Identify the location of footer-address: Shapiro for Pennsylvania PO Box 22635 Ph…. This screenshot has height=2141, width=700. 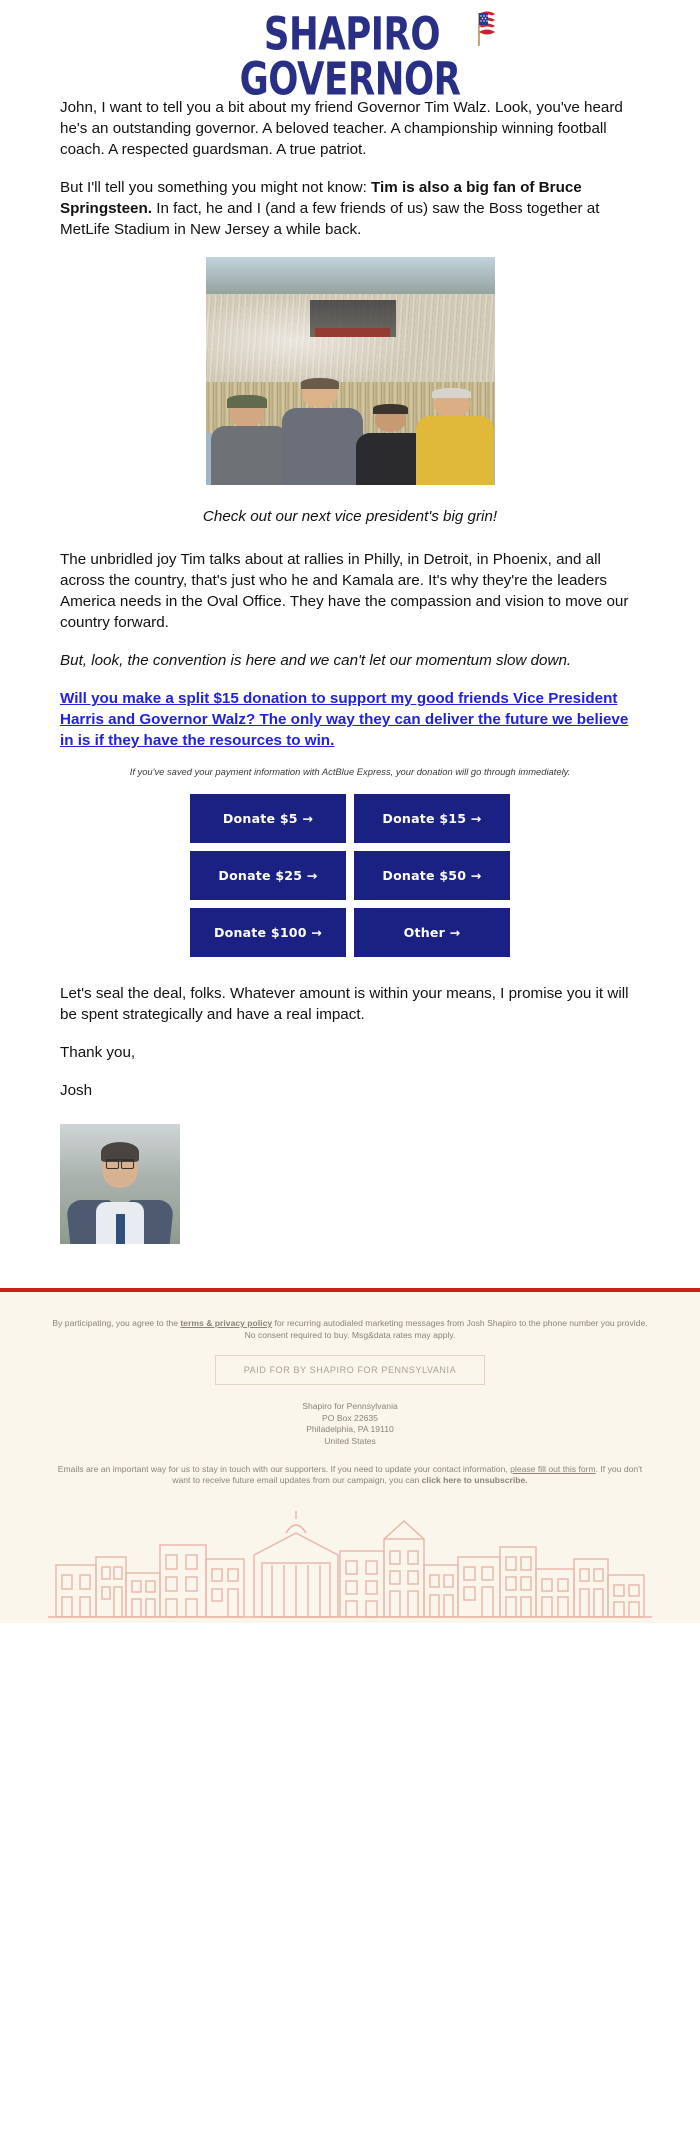
(350, 1424).